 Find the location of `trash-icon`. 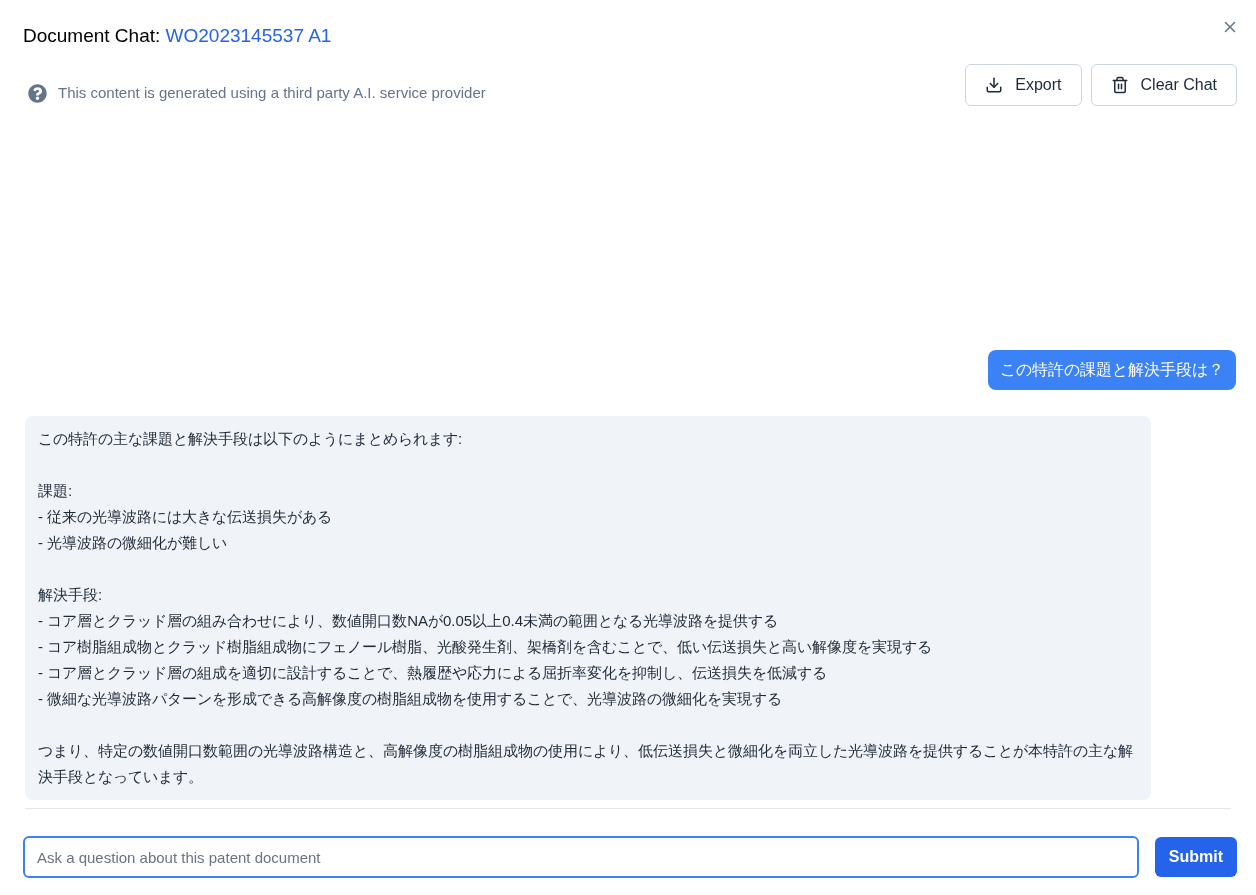

trash-icon is located at coordinates (1119, 84).